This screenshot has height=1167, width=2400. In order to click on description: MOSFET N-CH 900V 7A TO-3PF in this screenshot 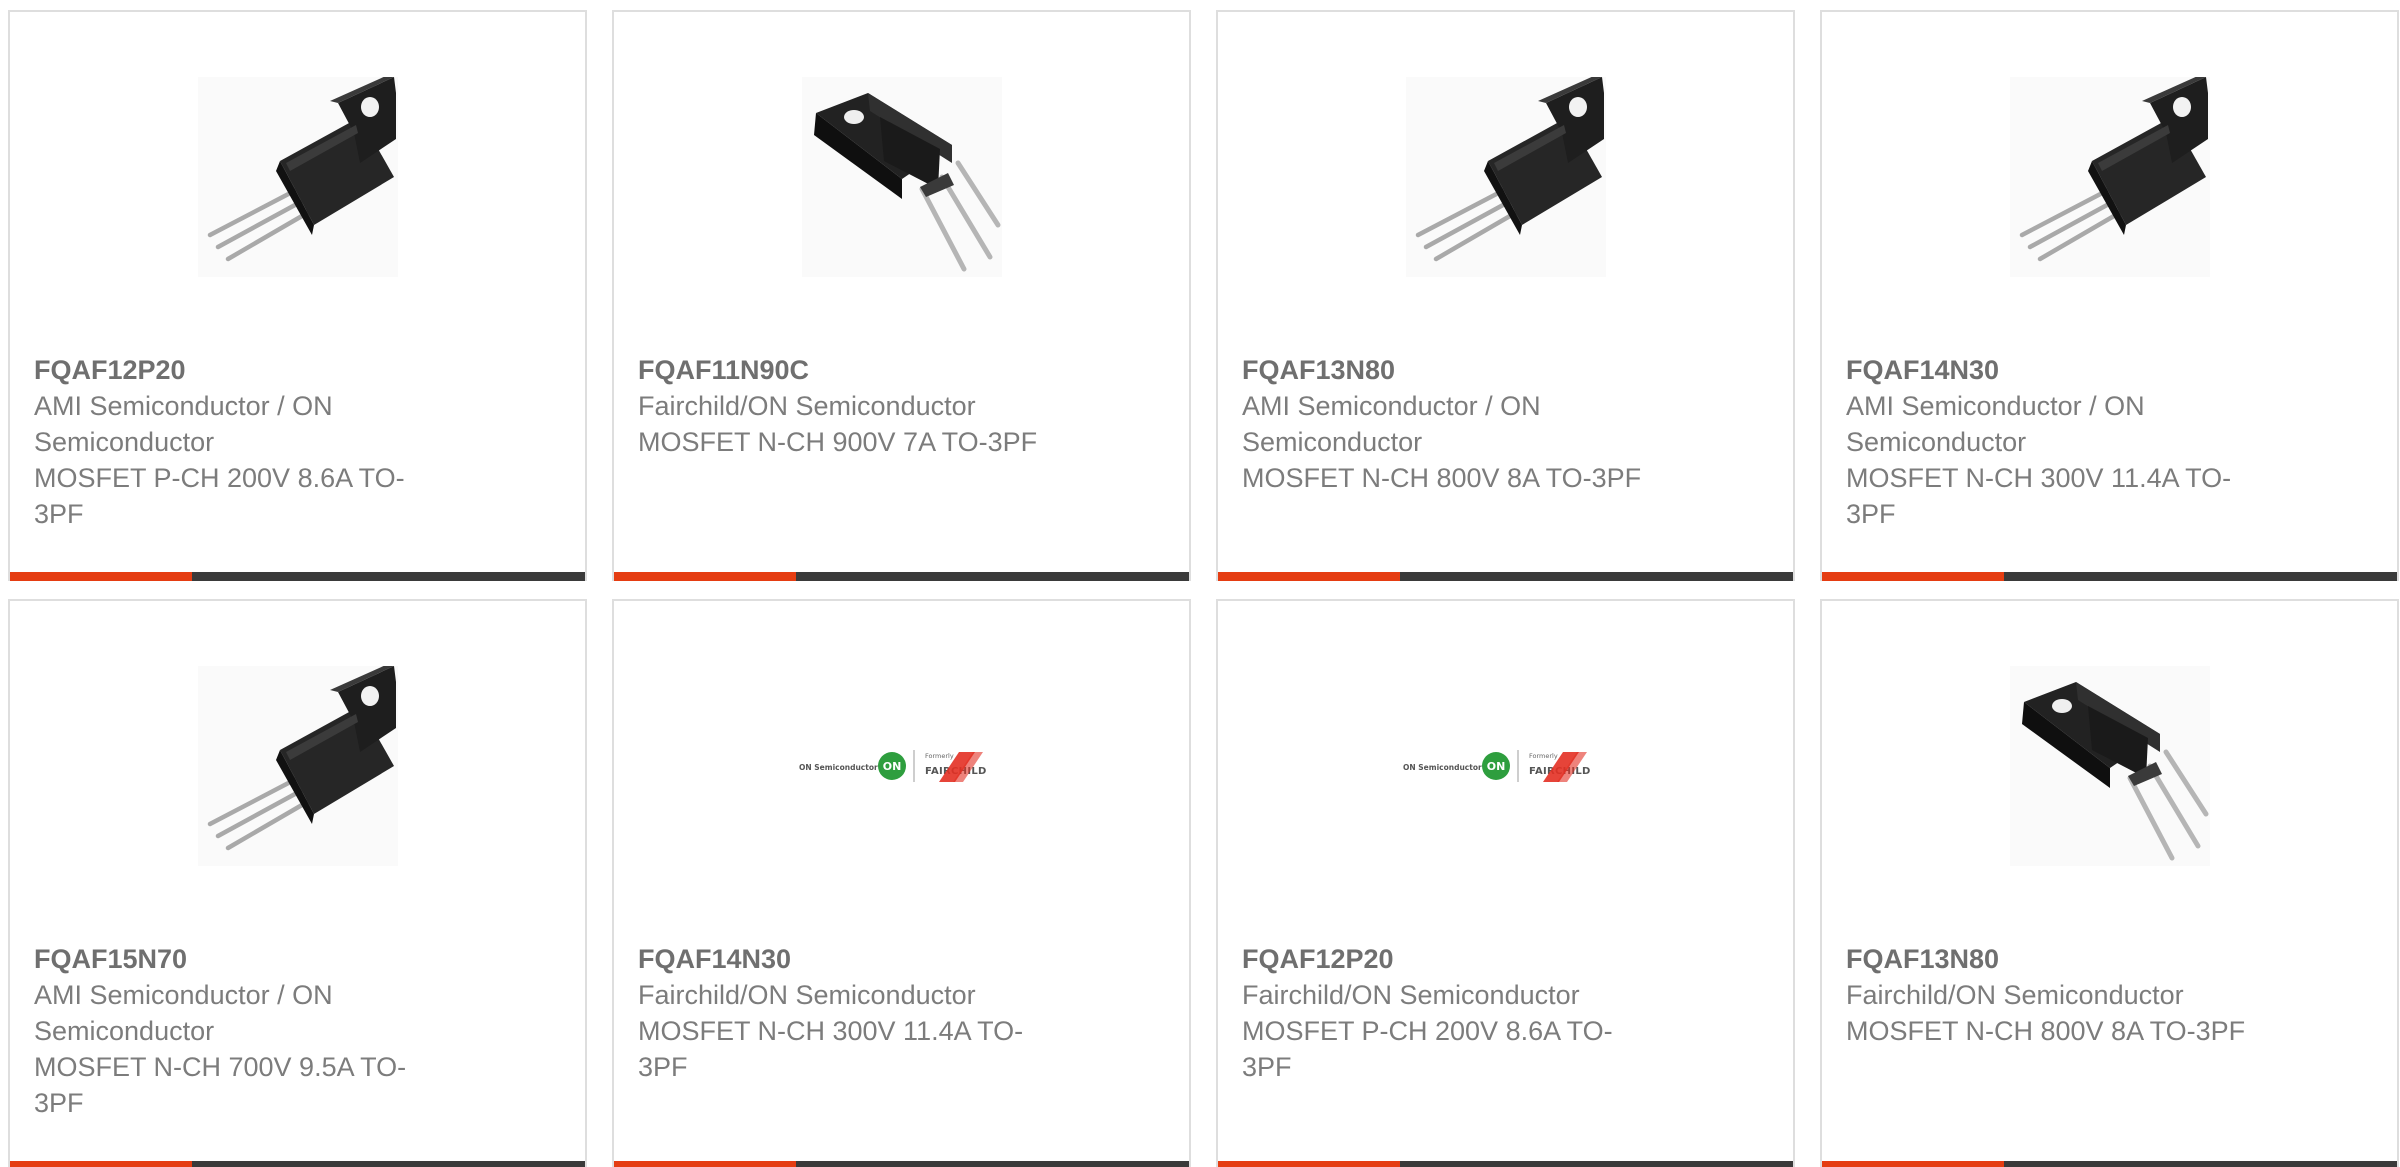, I will do `click(838, 442)`.